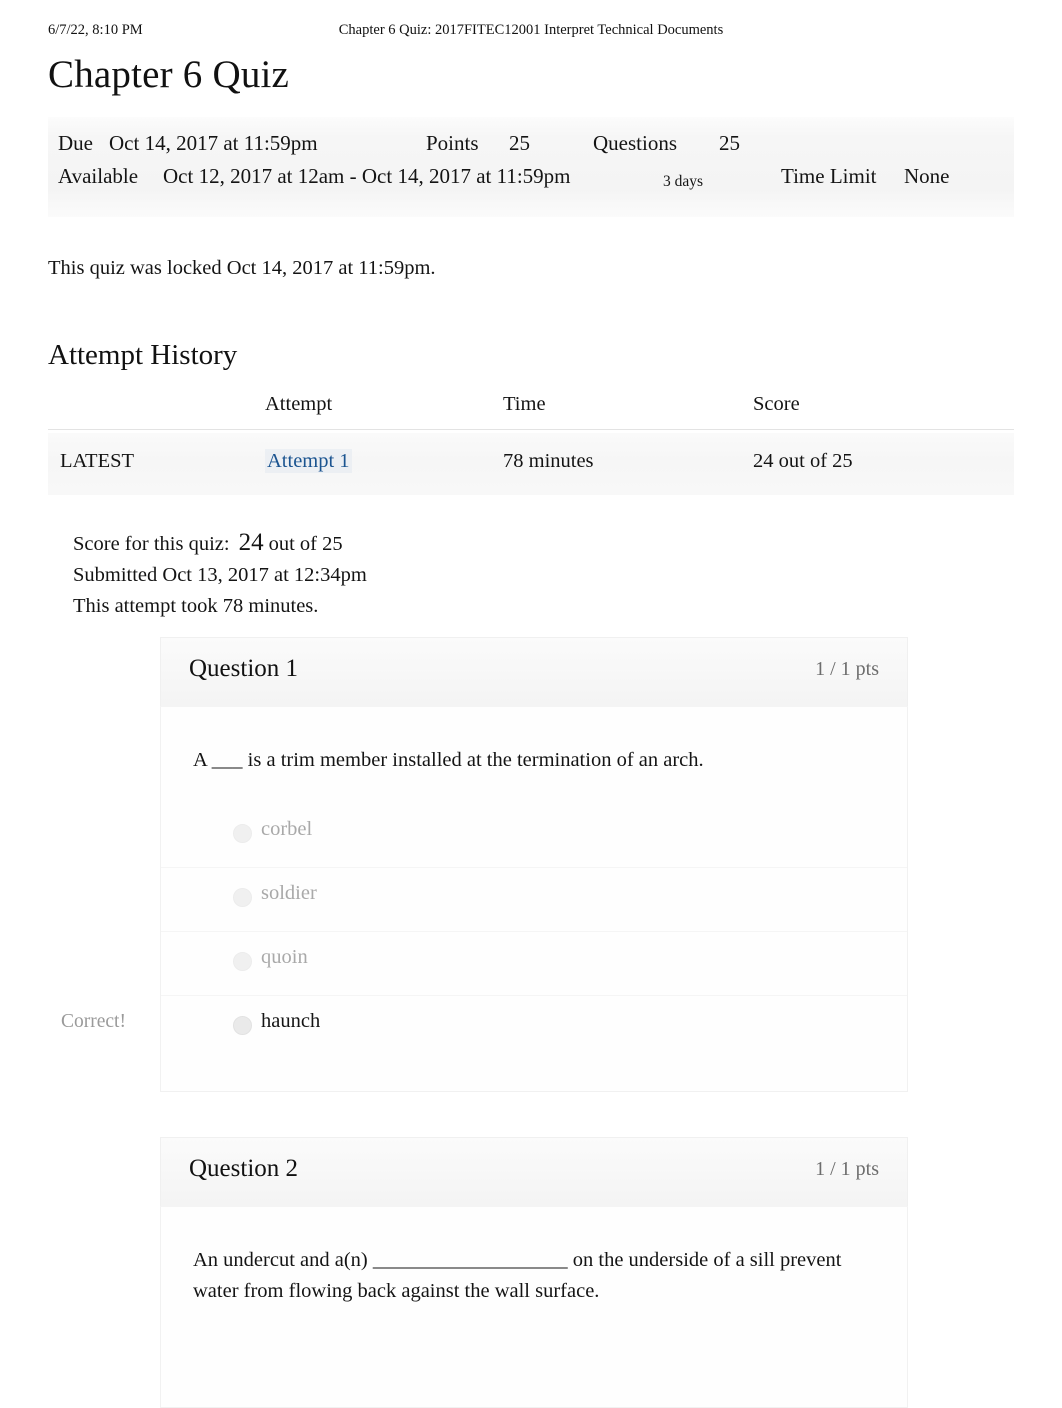 Image resolution: width=1062 pixels, height=1408 pixels. Describe the element at coordinates (534, 671) in the screenshot. I see `question-header-1: Question 1 1 / 1 pts` at that location.